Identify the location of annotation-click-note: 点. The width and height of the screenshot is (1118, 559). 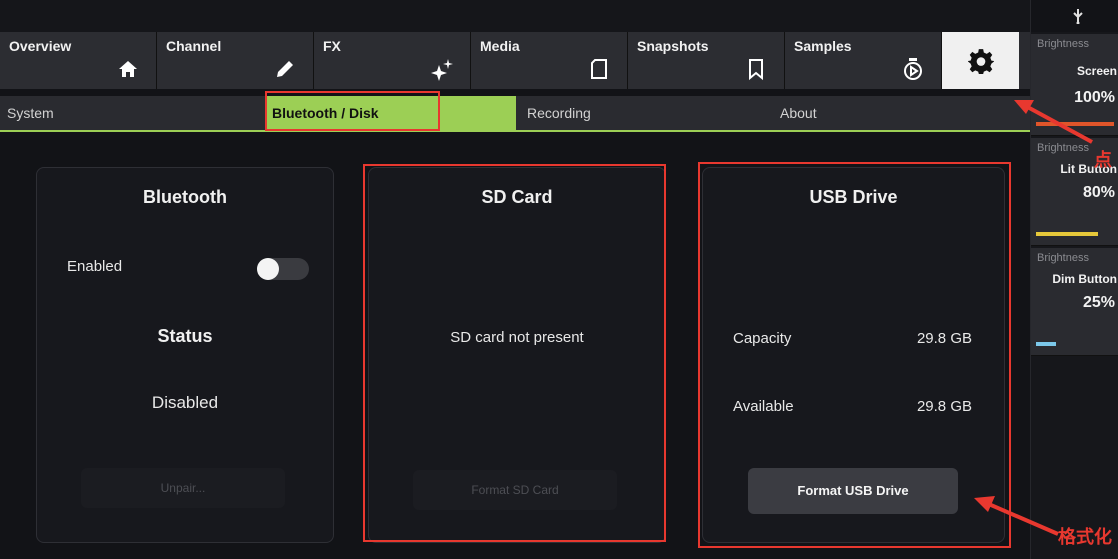
(1103, 160).